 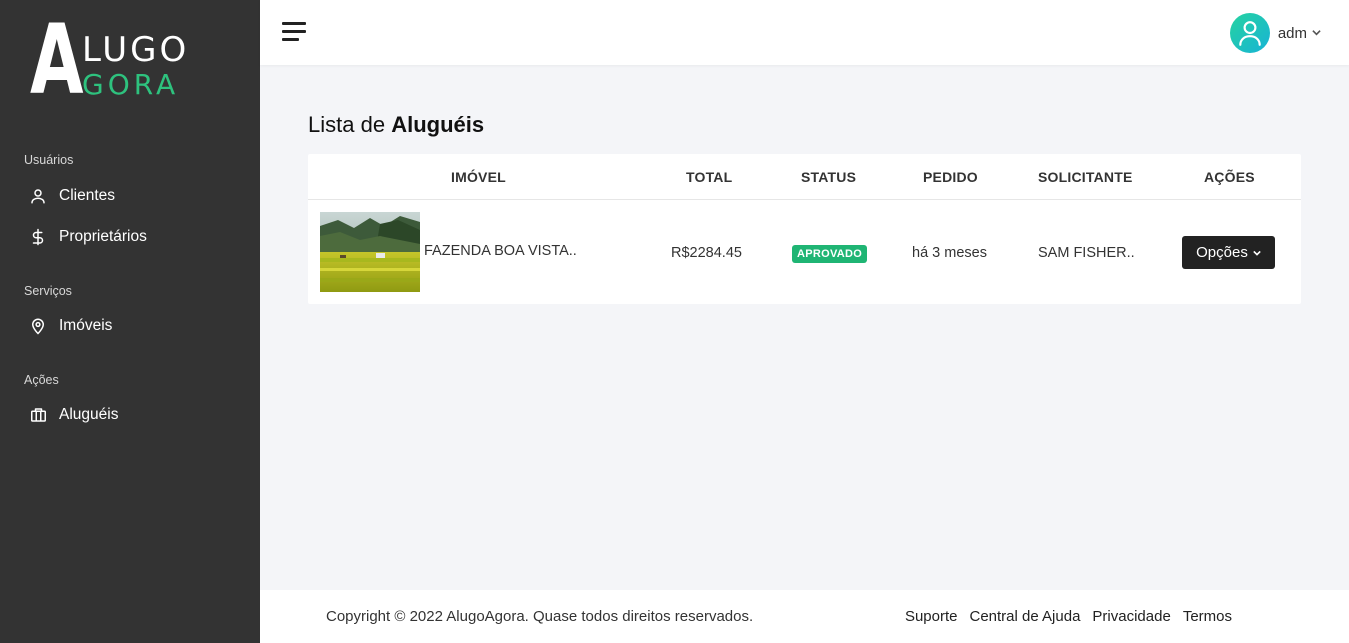 I want to click on column-header-imovel: IMÓVEL, so click(x=478, y=177).